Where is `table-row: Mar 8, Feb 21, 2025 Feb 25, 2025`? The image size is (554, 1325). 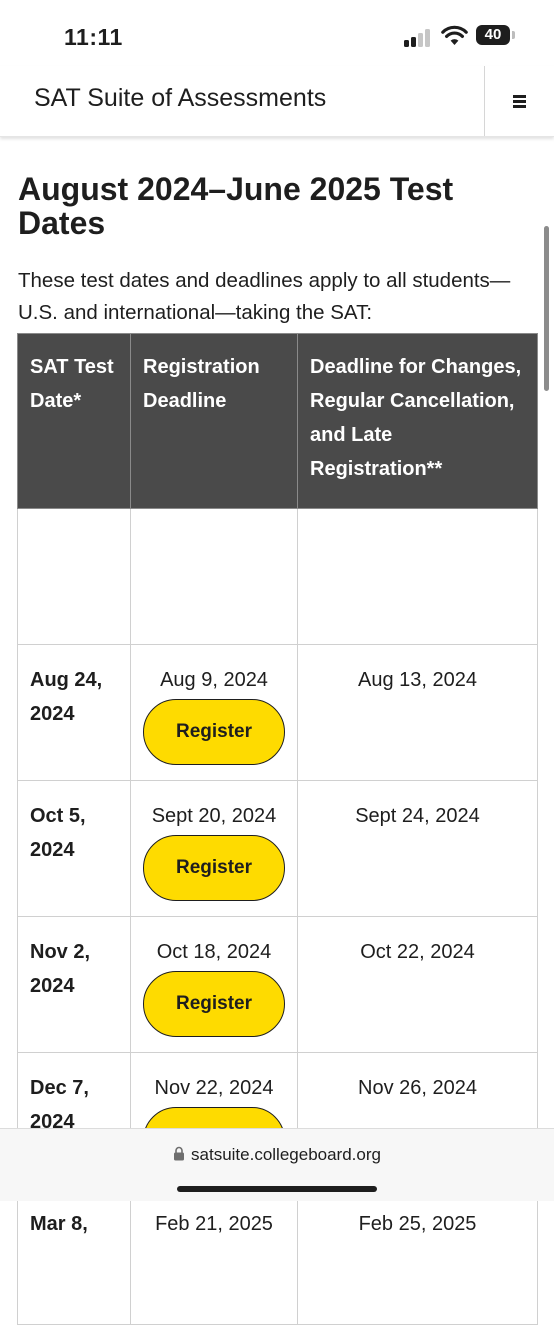 table-row: Mar 8, Feb 21, 2025 Feb 25, 2025 is located at coordinates (277, 1256).